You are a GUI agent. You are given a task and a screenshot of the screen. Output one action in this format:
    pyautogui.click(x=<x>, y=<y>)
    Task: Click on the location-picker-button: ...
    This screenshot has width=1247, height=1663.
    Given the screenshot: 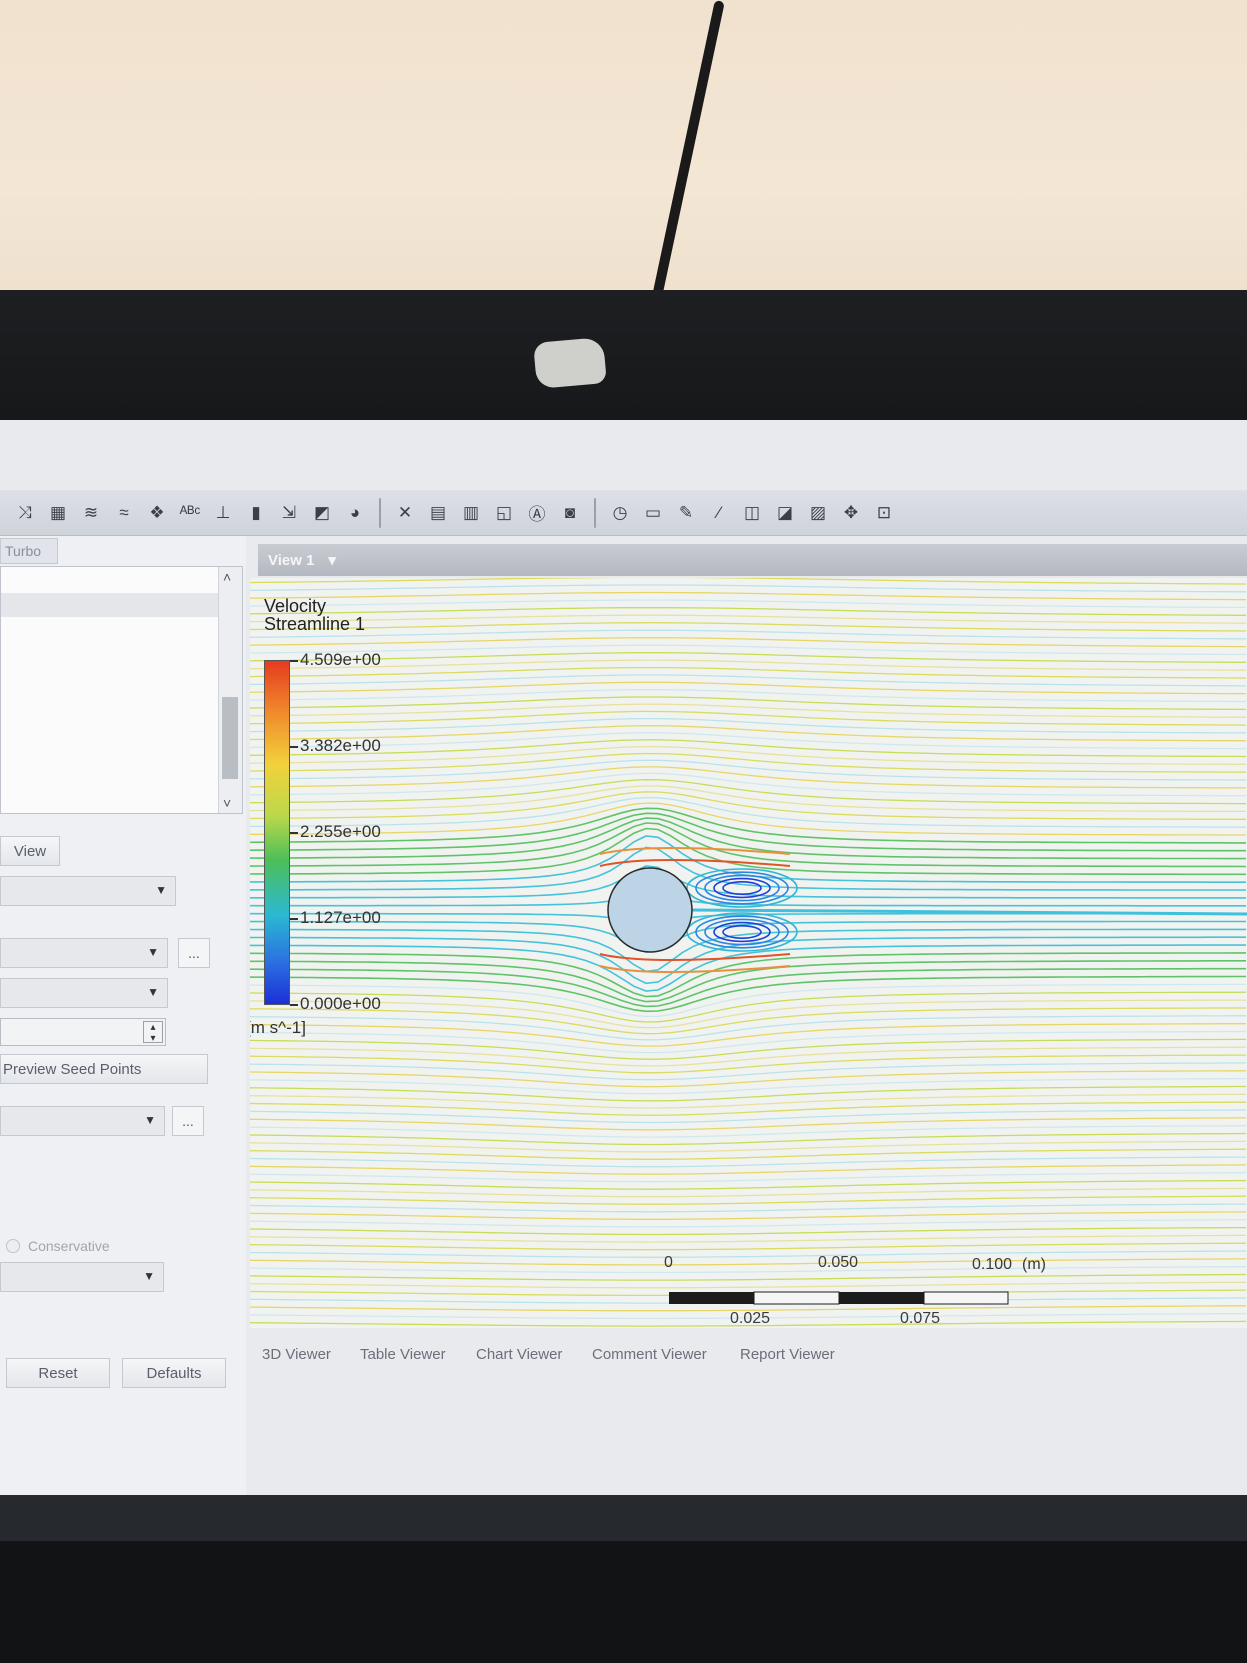 What is the action you would take?
    pyautogui.click(x=194, y=953)
    